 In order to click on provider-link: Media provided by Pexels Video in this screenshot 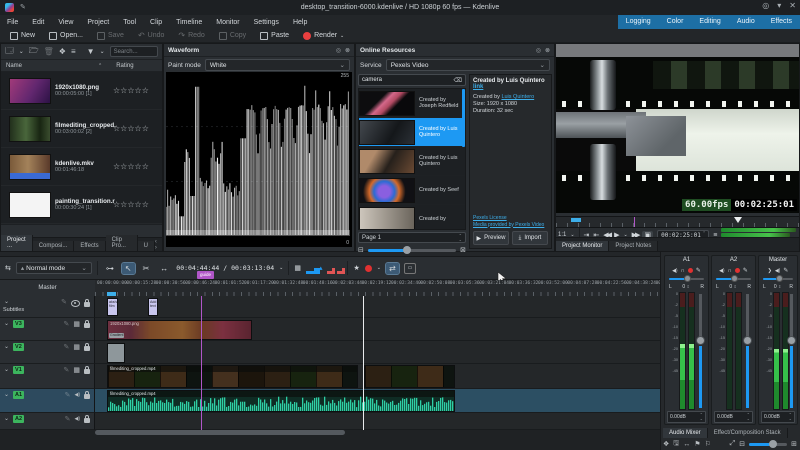, I will do `click(508, 225)`.